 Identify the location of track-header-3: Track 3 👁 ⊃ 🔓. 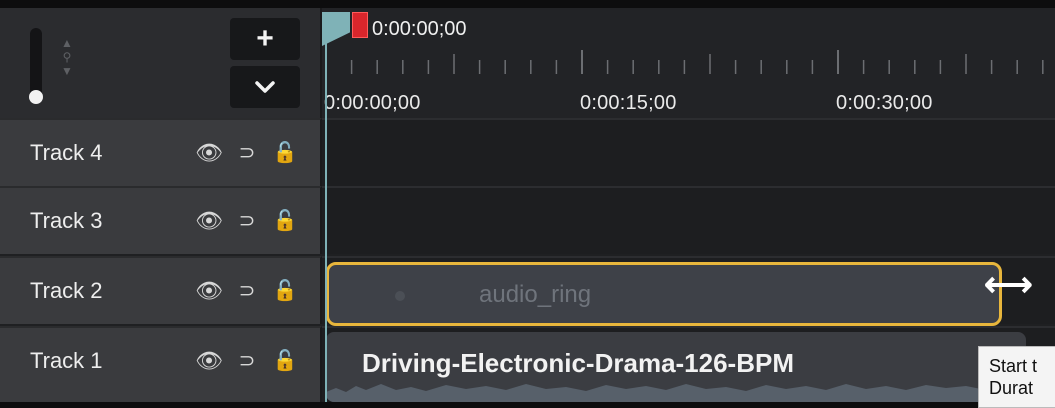
(161, 220).